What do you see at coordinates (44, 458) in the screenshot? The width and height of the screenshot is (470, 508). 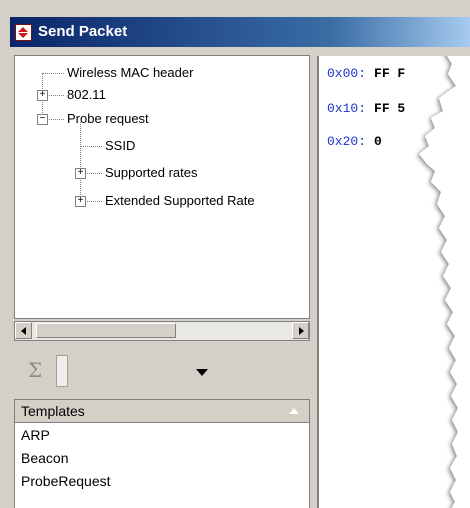 I see `template-item-beacon: Beacon` at bounding box center [44, 458].